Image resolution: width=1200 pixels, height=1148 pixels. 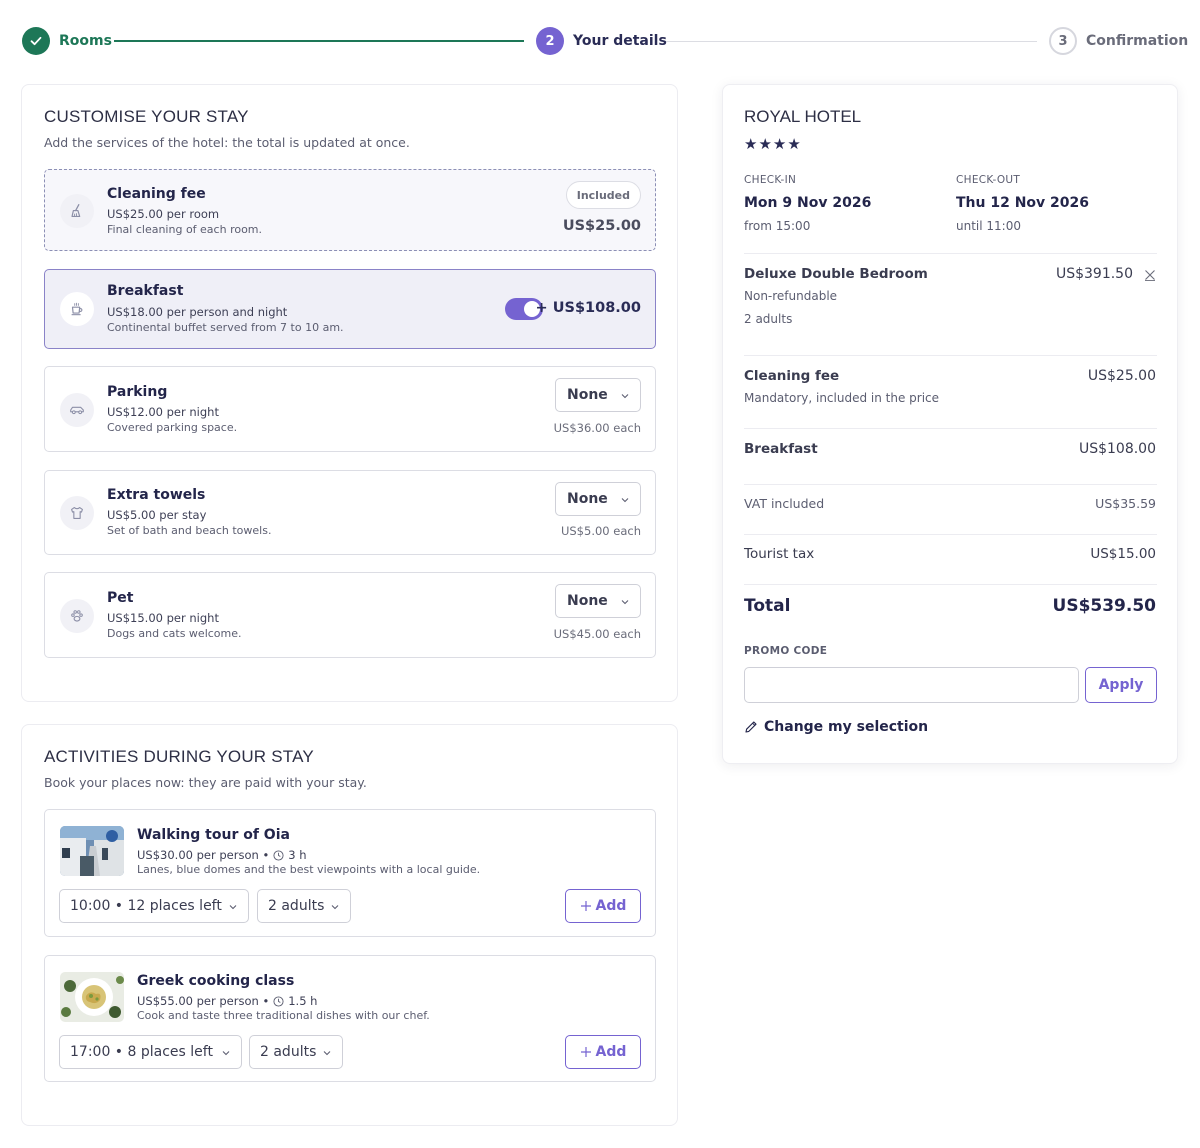 What do you see at coordinates (156, 194) in the screenshot?
I see `service-name: Cleaning fee` at bounding box center [156, 194].